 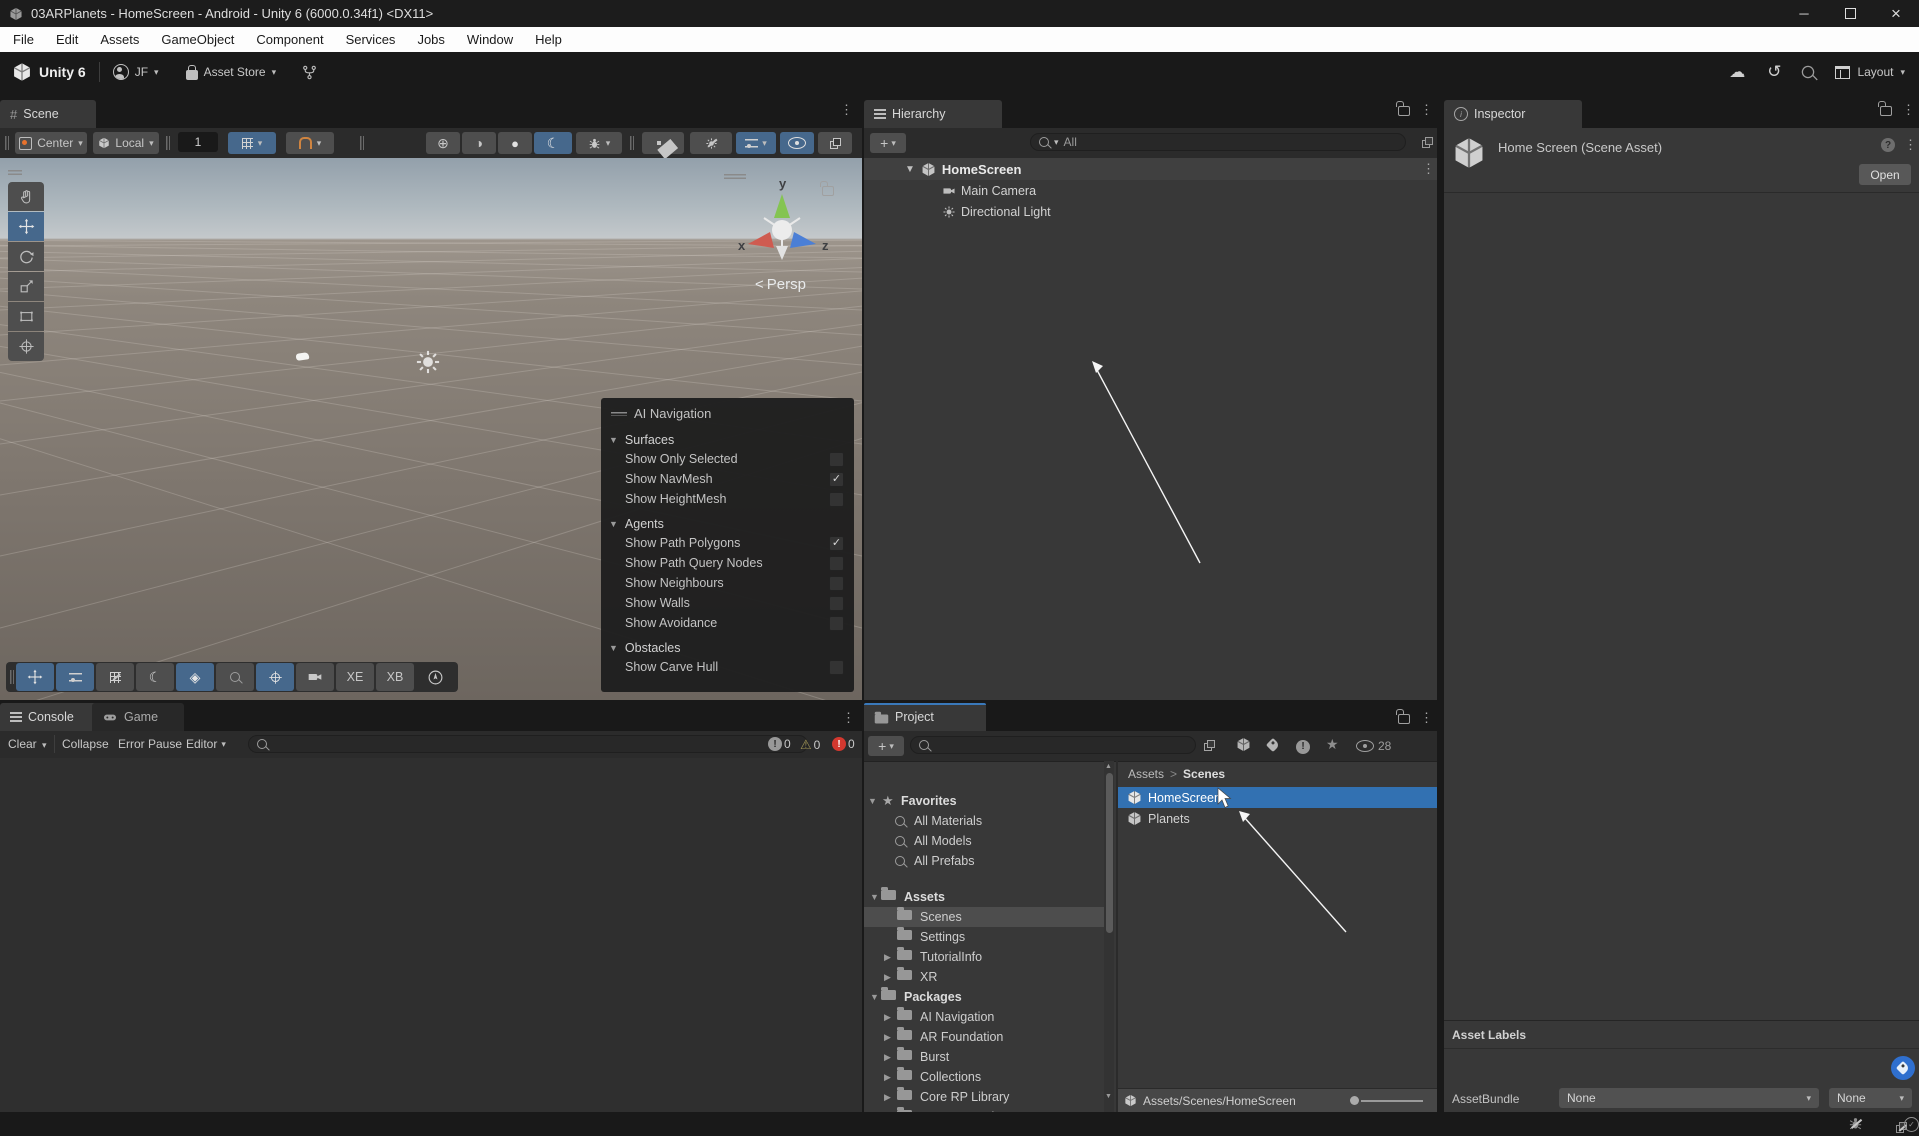 I want to click on collapse-button: Collapse, so click(x=85, y=744).